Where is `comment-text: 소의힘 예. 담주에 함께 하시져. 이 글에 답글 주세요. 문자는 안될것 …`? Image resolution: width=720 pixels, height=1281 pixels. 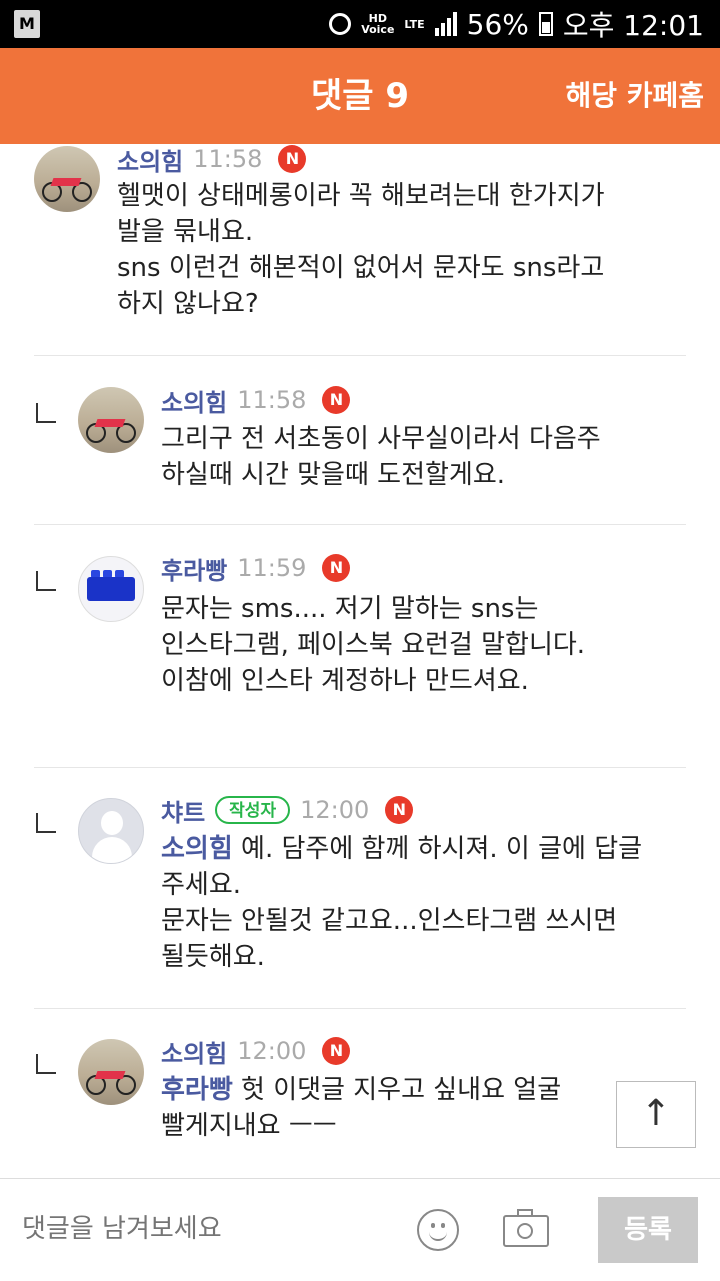
comment-text: 소의힘 예. 담주에 함께 하시져. 이 글에 답글 주세요. 문자는 안될것 … is located at coordinates (431, 903).